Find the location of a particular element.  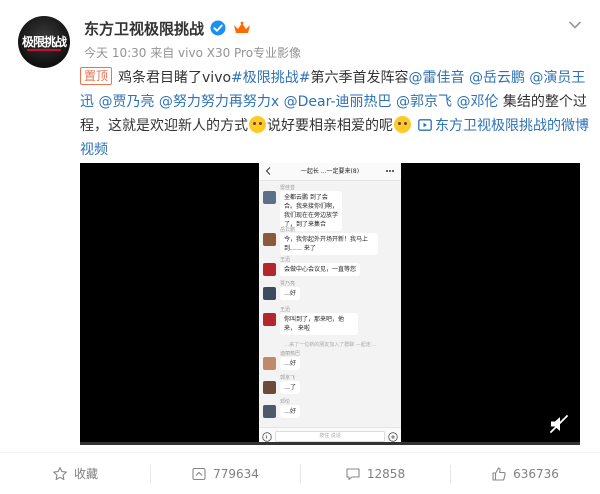

chat-message: 王迅 会做中心会议见，一直等您 is located at coordinates (312, 266).